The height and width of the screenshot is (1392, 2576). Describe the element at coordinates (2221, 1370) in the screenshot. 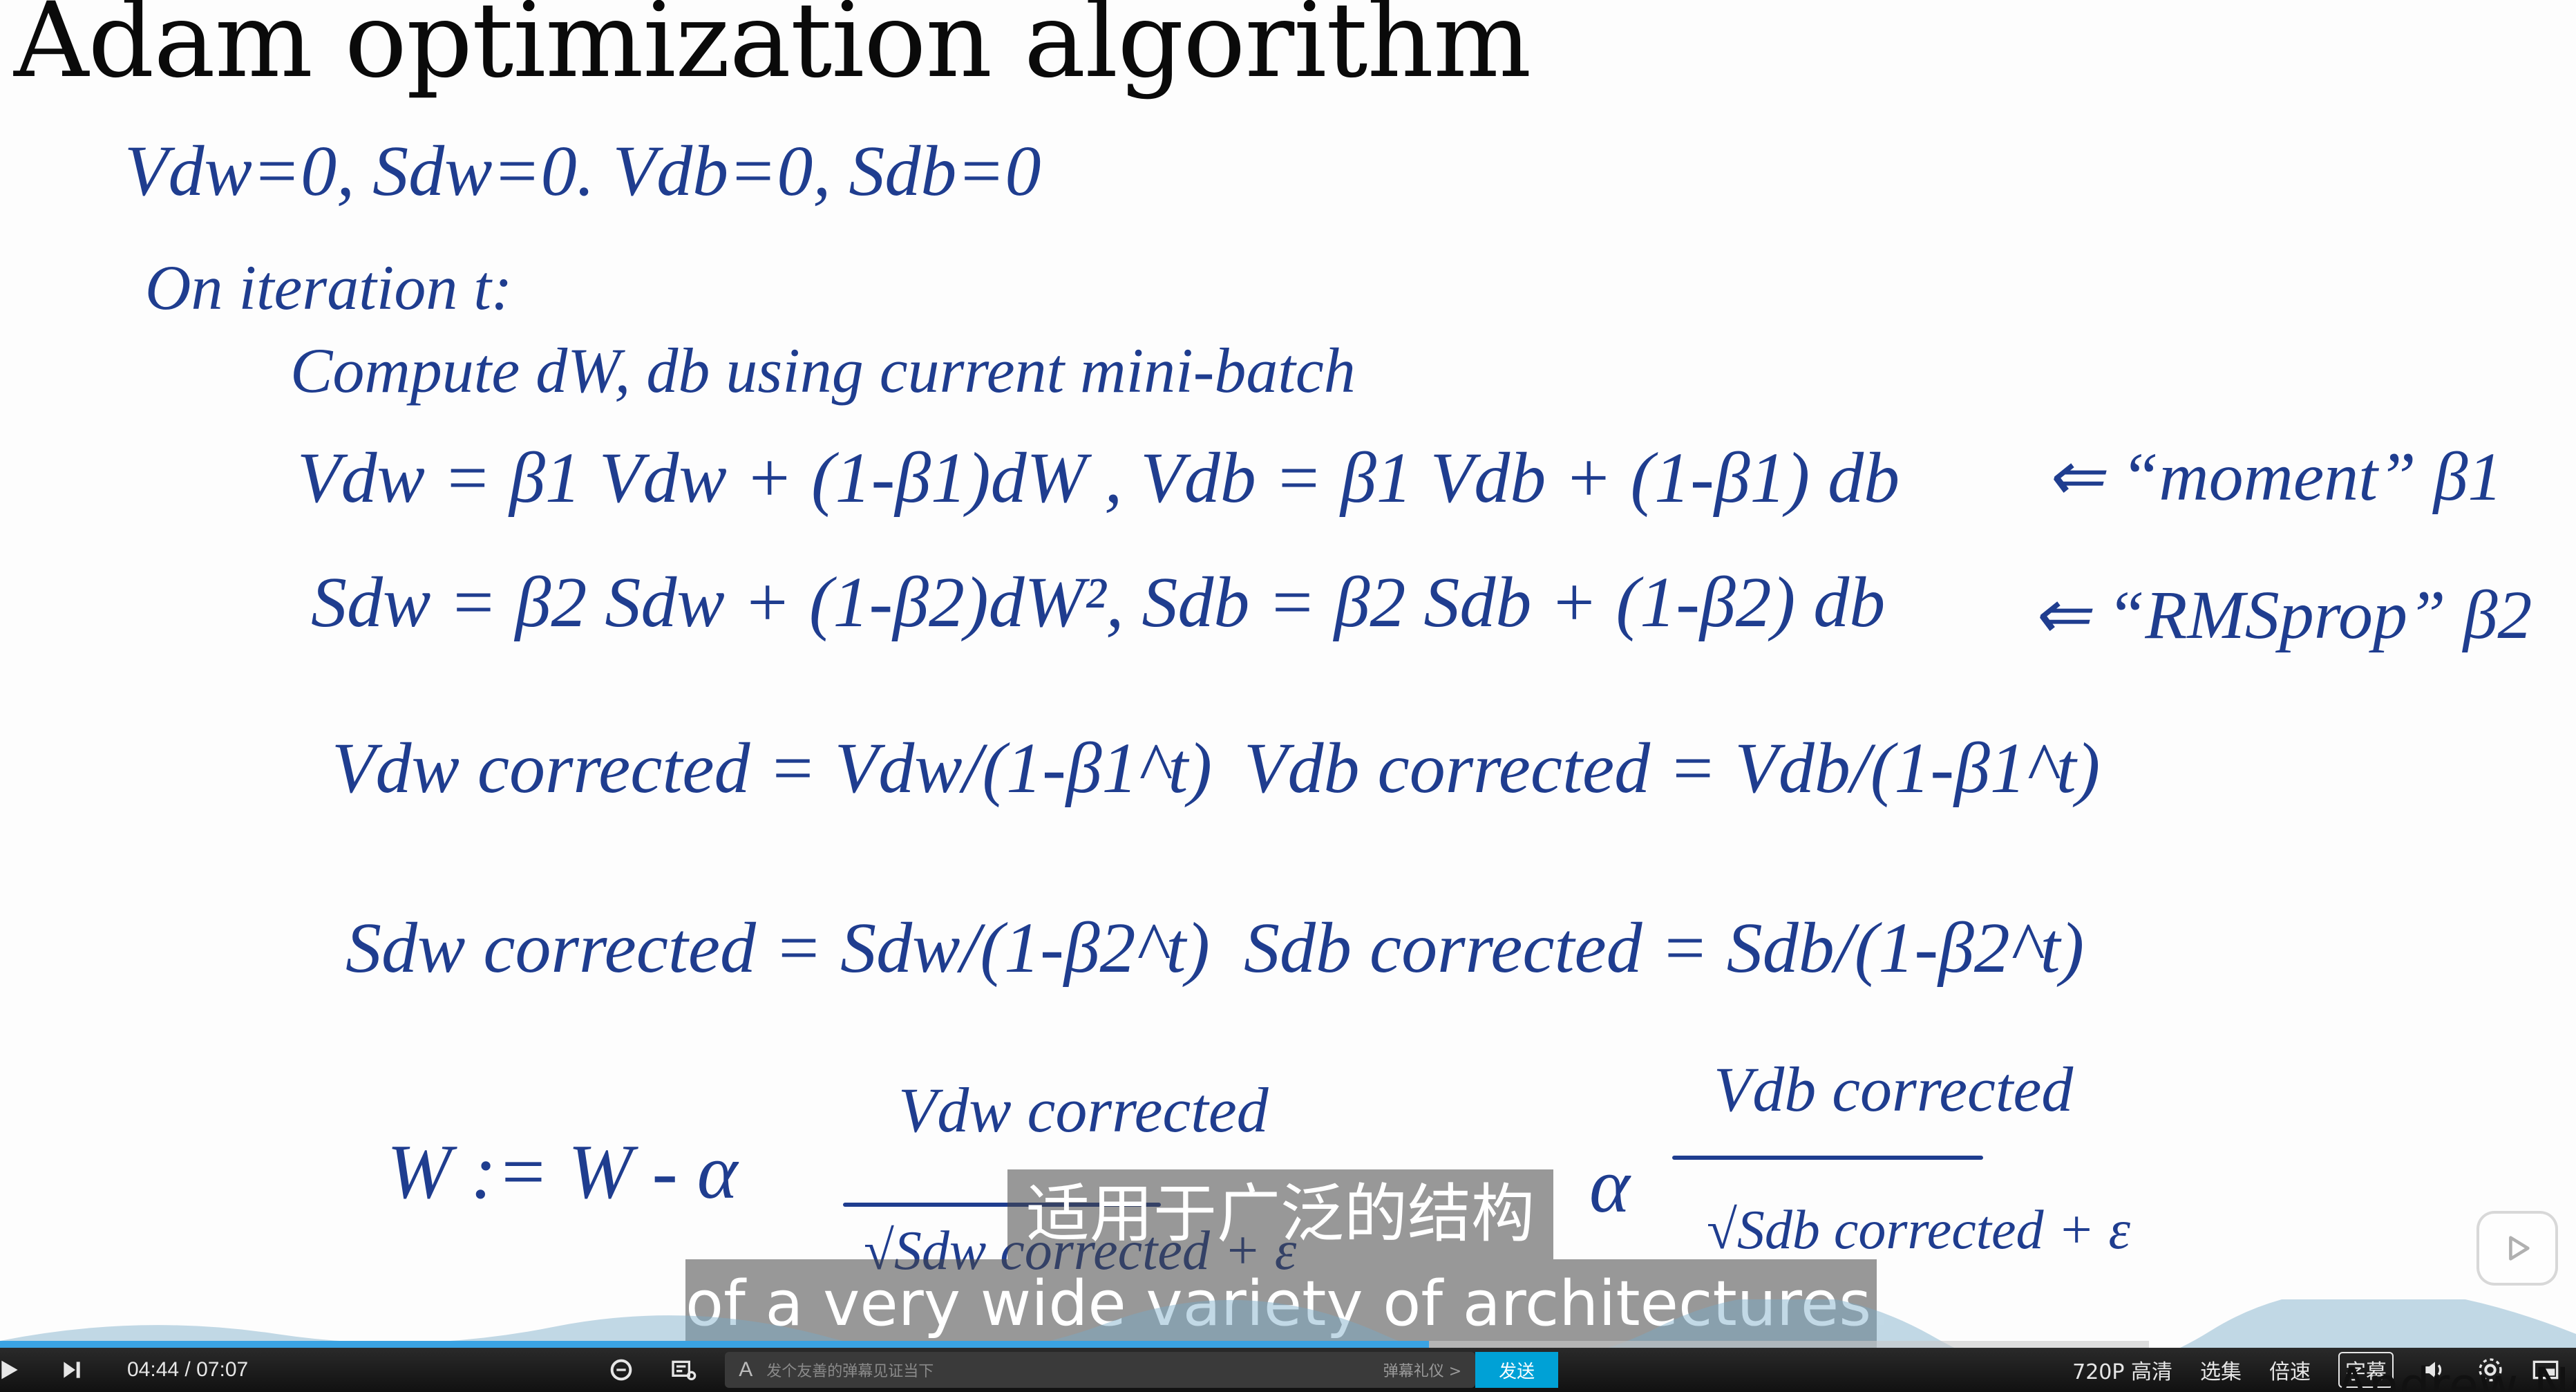

I see `episodes-button: 选集` at that location.